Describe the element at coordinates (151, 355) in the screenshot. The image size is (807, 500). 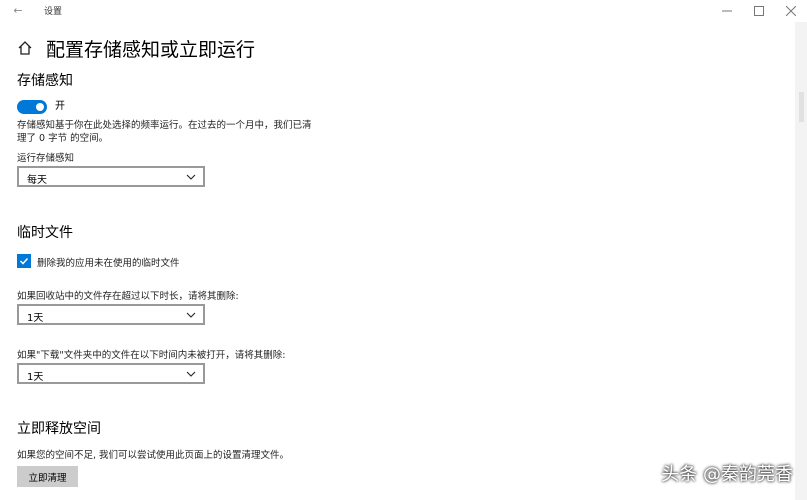
I see `downloads-label: 如果"下载"文件夹中的文件在以下时间内未被打开，请将其删除:` at that location.